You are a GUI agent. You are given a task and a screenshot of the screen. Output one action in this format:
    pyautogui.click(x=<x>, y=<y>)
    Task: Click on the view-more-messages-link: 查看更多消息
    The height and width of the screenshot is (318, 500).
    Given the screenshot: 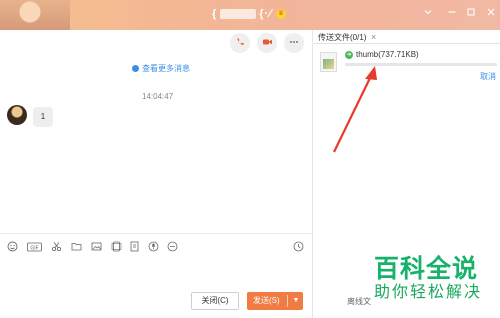 What is the action you would take?
    pyautogui.click(x=161, y=68)
    